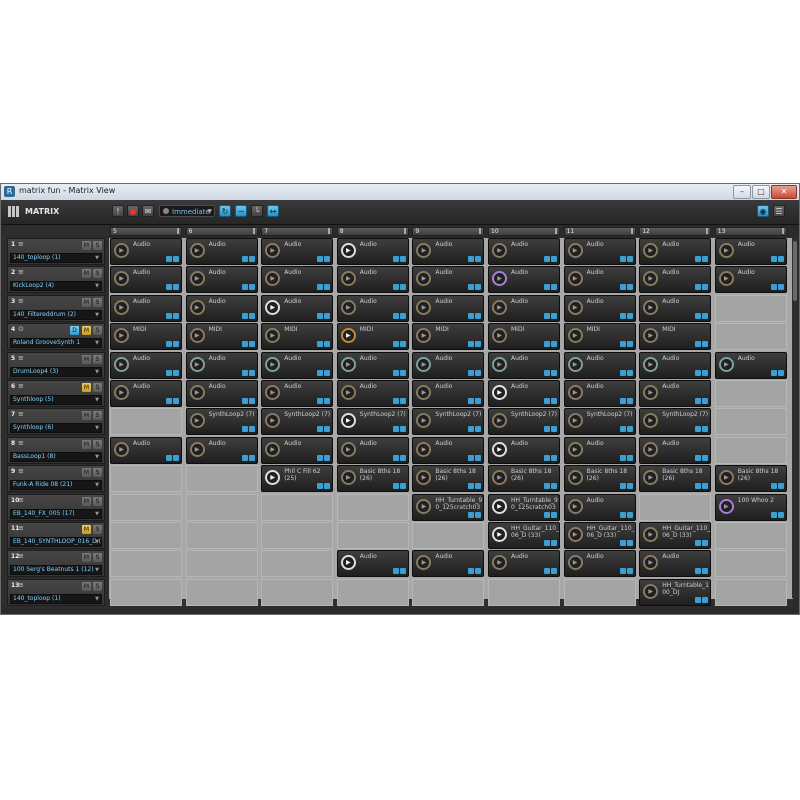  What do you see at coordinates (404, 231) in the screenshot?
I see `scene-pin-icon` at bounding box center [404, 231].